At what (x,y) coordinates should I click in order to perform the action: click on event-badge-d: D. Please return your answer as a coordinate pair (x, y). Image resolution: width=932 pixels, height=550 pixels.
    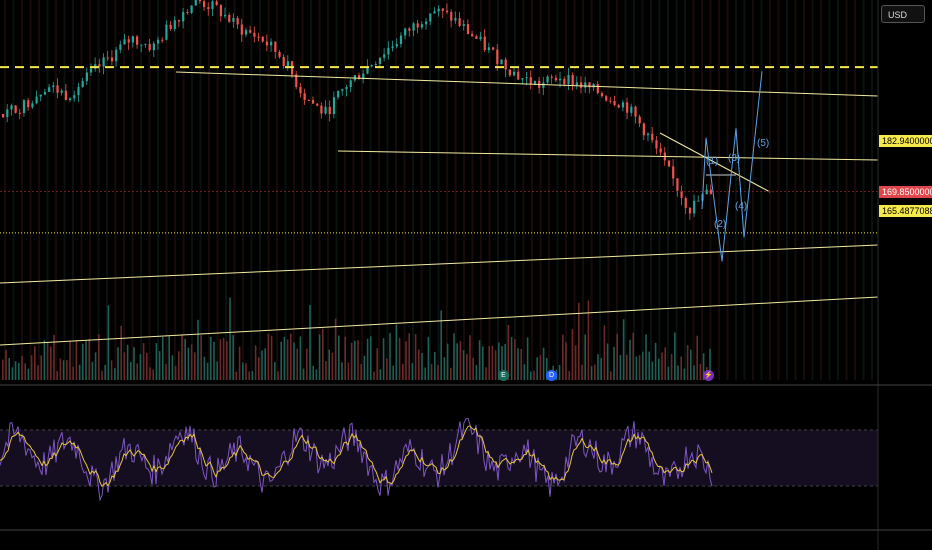
    Looking at the image, I should click on (551, 375).